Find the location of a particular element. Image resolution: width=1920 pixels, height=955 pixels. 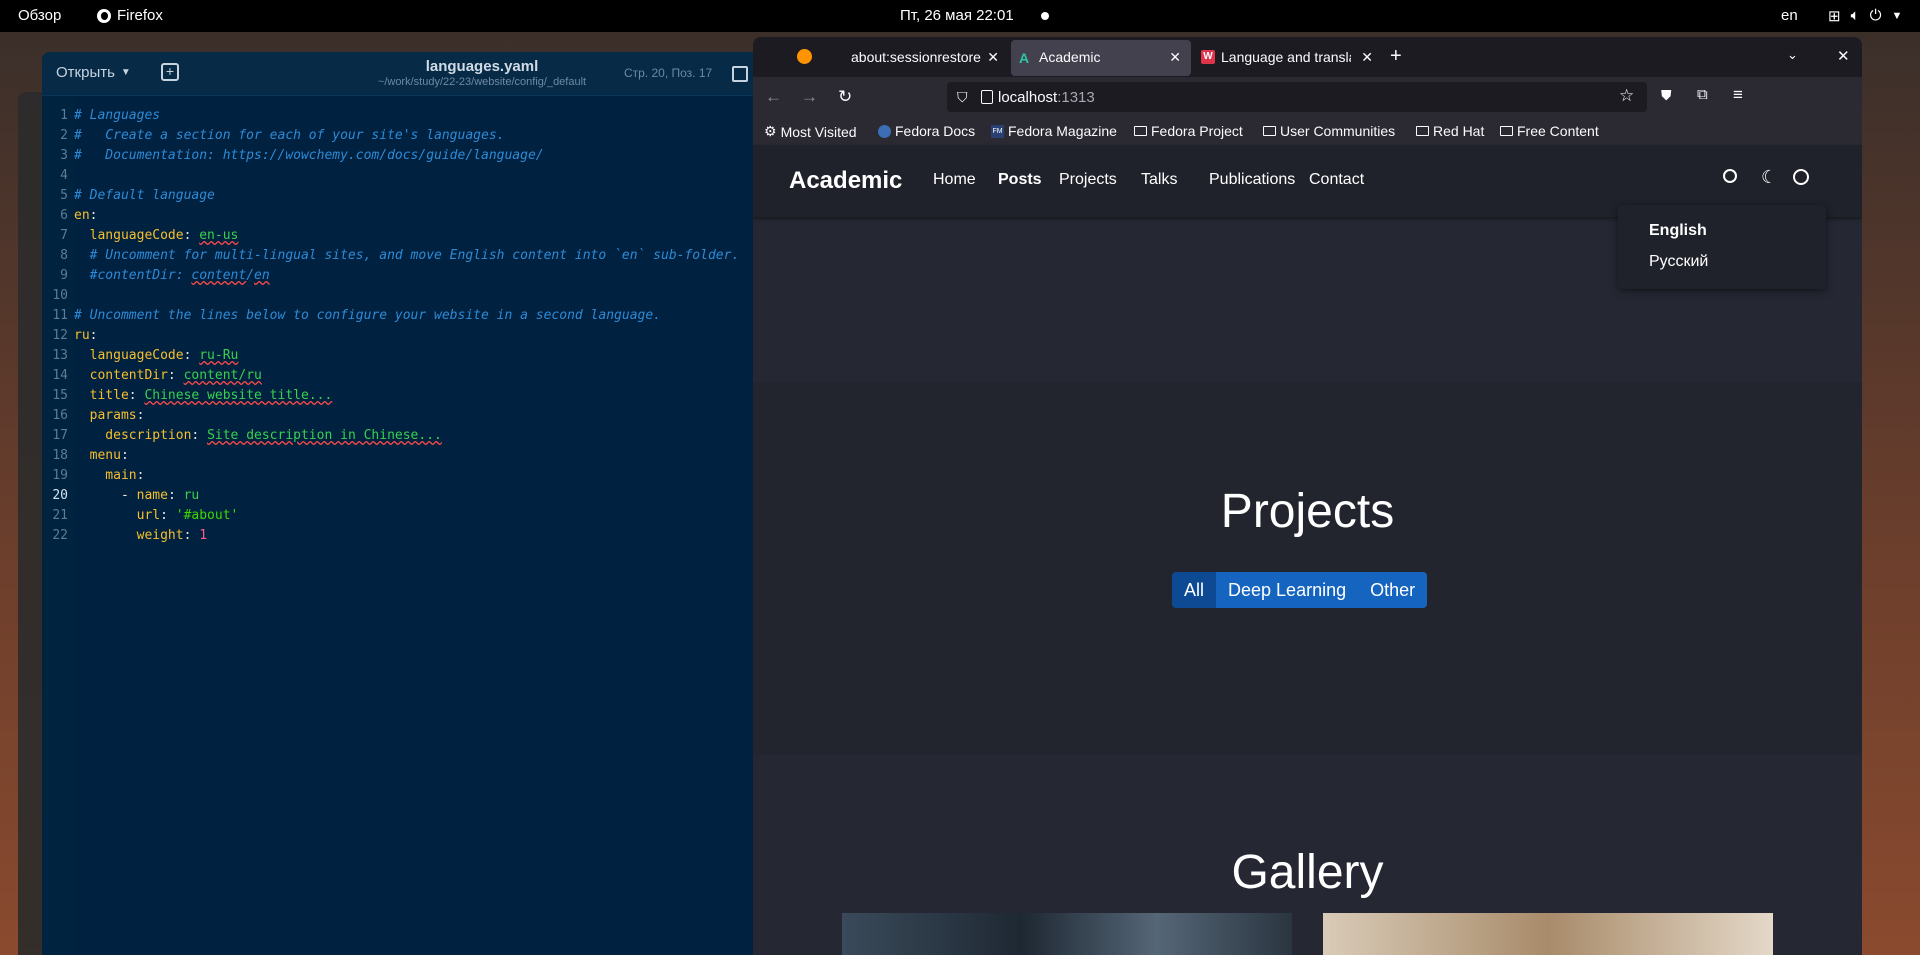

nav-link-talks: Talks is located at coordinates (1159, 180).